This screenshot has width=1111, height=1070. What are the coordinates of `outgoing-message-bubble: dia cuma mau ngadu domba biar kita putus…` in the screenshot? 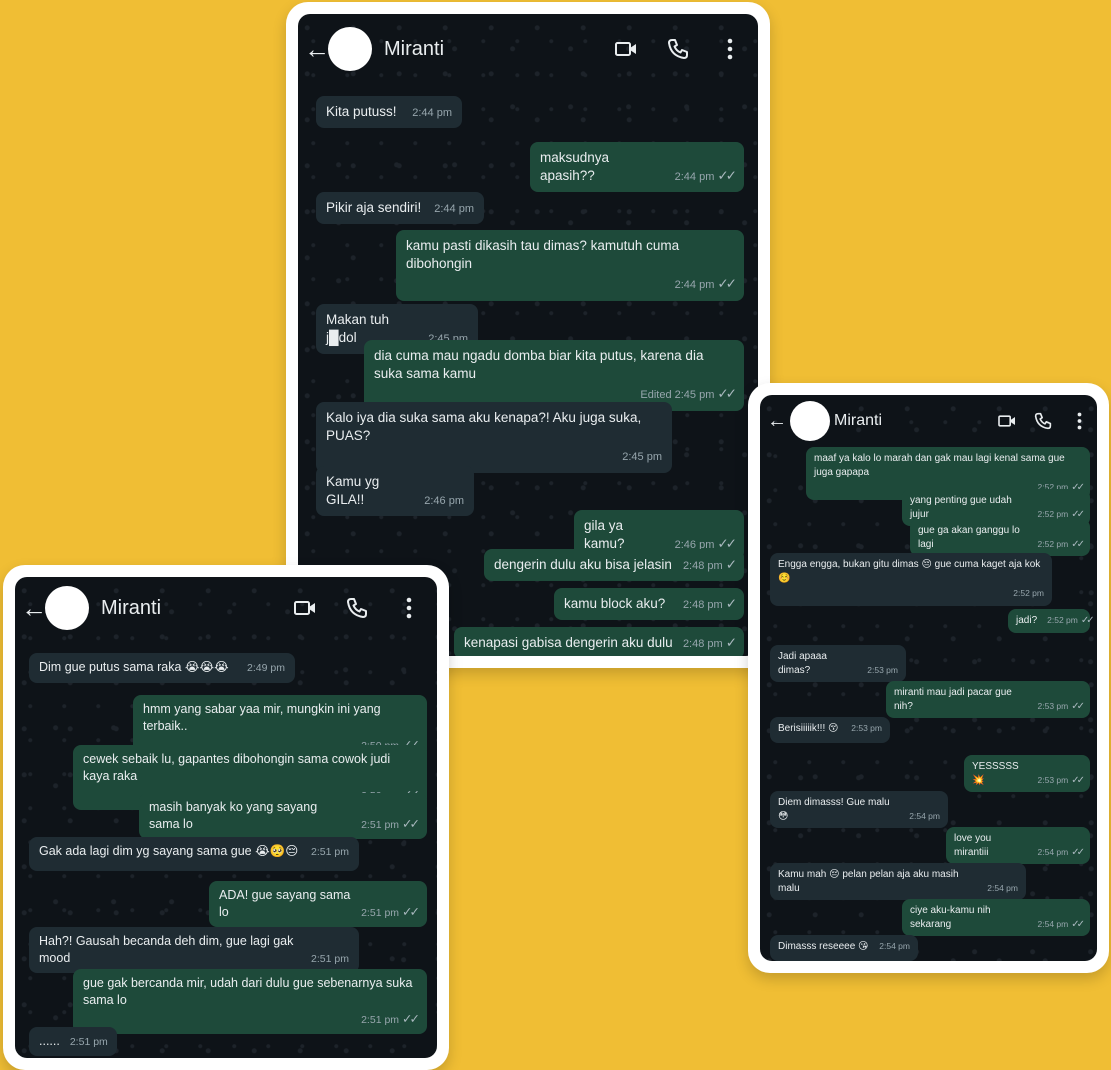 It's located at (554, 375).